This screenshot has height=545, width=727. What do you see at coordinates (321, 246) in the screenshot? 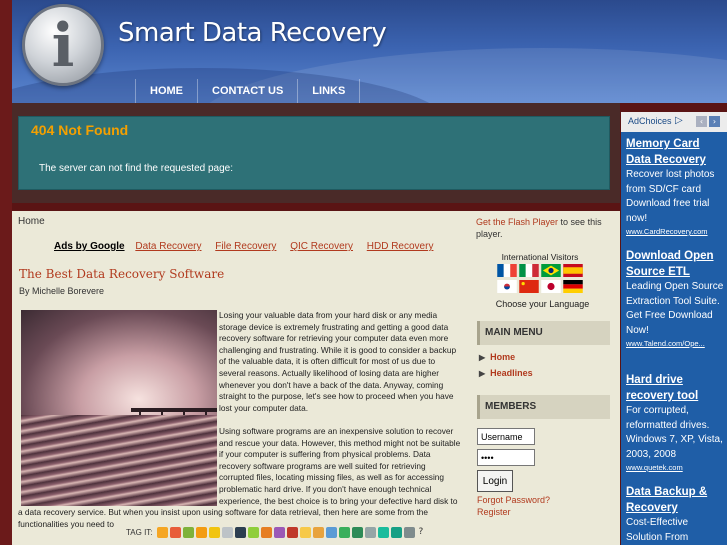
I see `ad-link-qic-recovery: QIC Recovery` at bounding box center [321, 246].